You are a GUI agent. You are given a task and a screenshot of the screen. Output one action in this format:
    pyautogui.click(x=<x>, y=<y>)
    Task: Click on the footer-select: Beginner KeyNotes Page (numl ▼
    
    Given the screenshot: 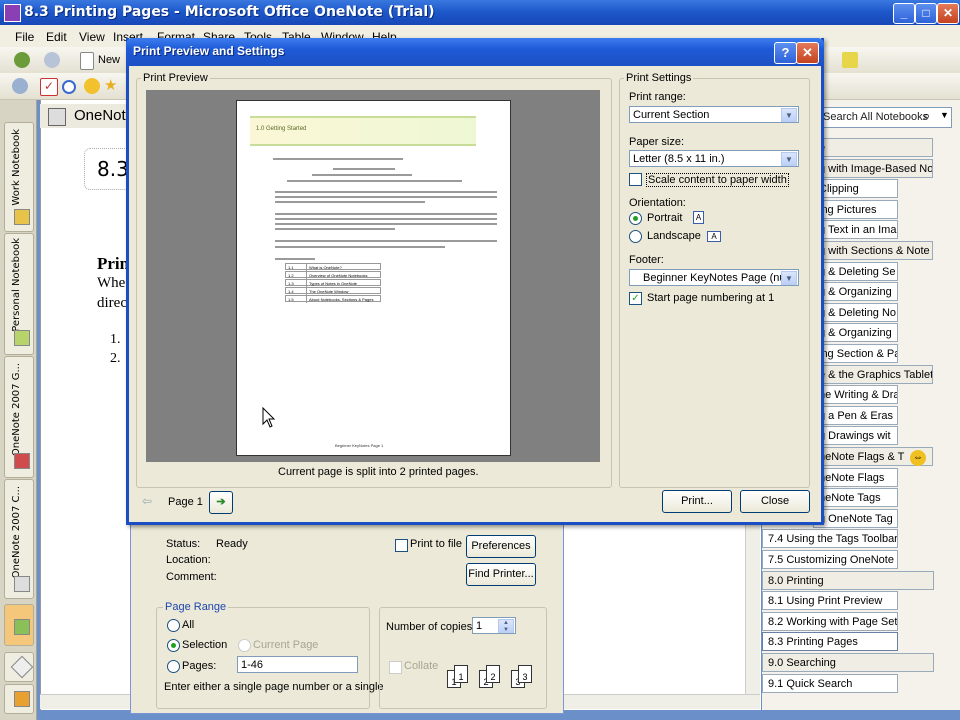 What is the action you would take?
    pyautogui.click(x=714, y=277)
    